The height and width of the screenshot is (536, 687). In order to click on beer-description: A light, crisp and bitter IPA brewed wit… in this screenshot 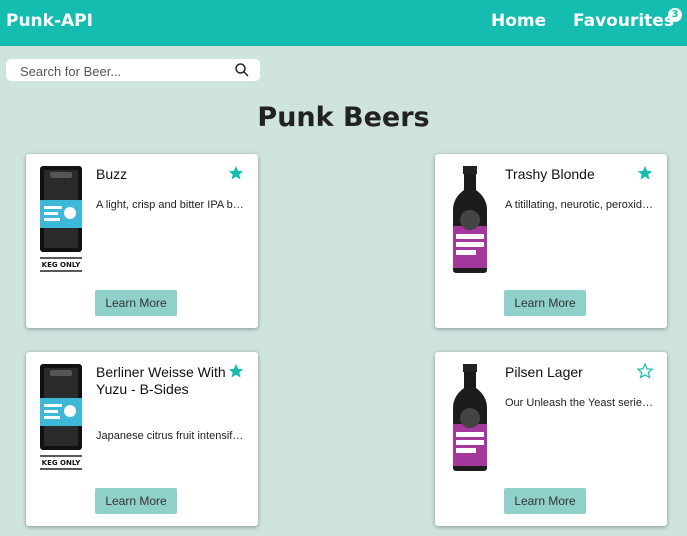, I will do `click(170, 205)`.